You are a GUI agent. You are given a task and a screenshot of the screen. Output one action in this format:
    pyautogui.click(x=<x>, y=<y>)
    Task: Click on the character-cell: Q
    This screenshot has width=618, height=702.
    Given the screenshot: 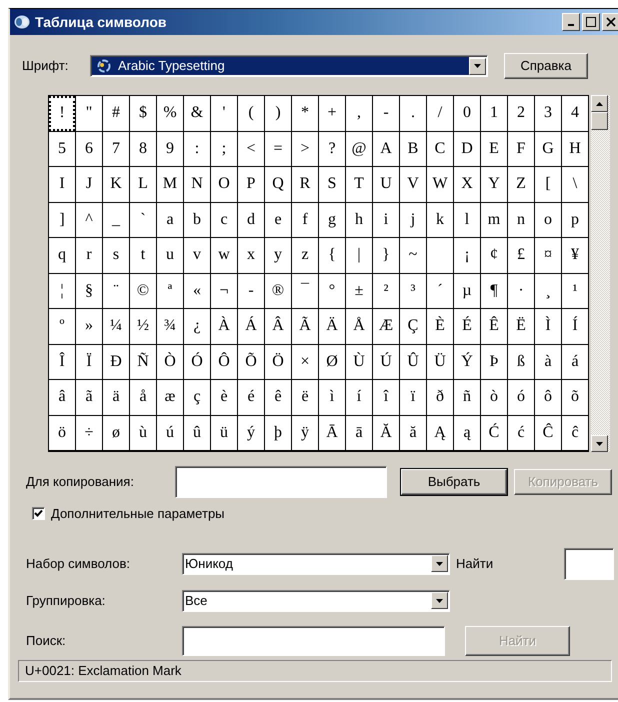 What is the action you would take?
    pyautogui.click(x=278, y=184)
    